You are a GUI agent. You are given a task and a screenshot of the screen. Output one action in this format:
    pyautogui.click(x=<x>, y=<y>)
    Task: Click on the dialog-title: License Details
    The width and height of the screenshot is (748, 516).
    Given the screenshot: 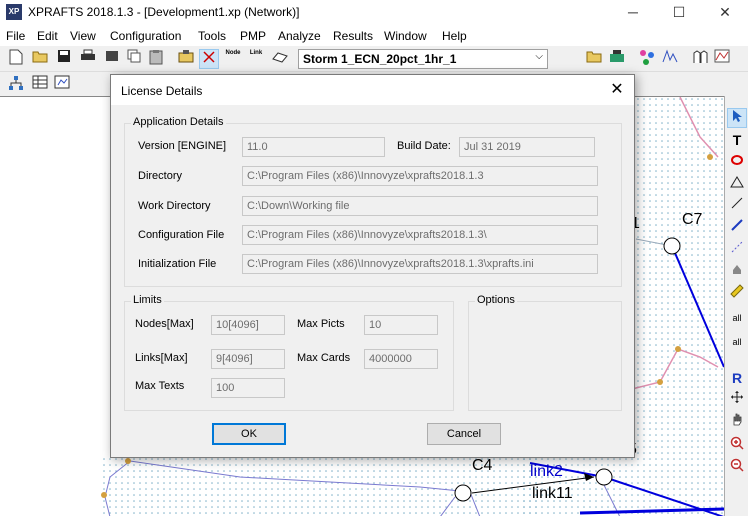 What is the action you would take?
    pyautogui.click(x=162, y=91)
    